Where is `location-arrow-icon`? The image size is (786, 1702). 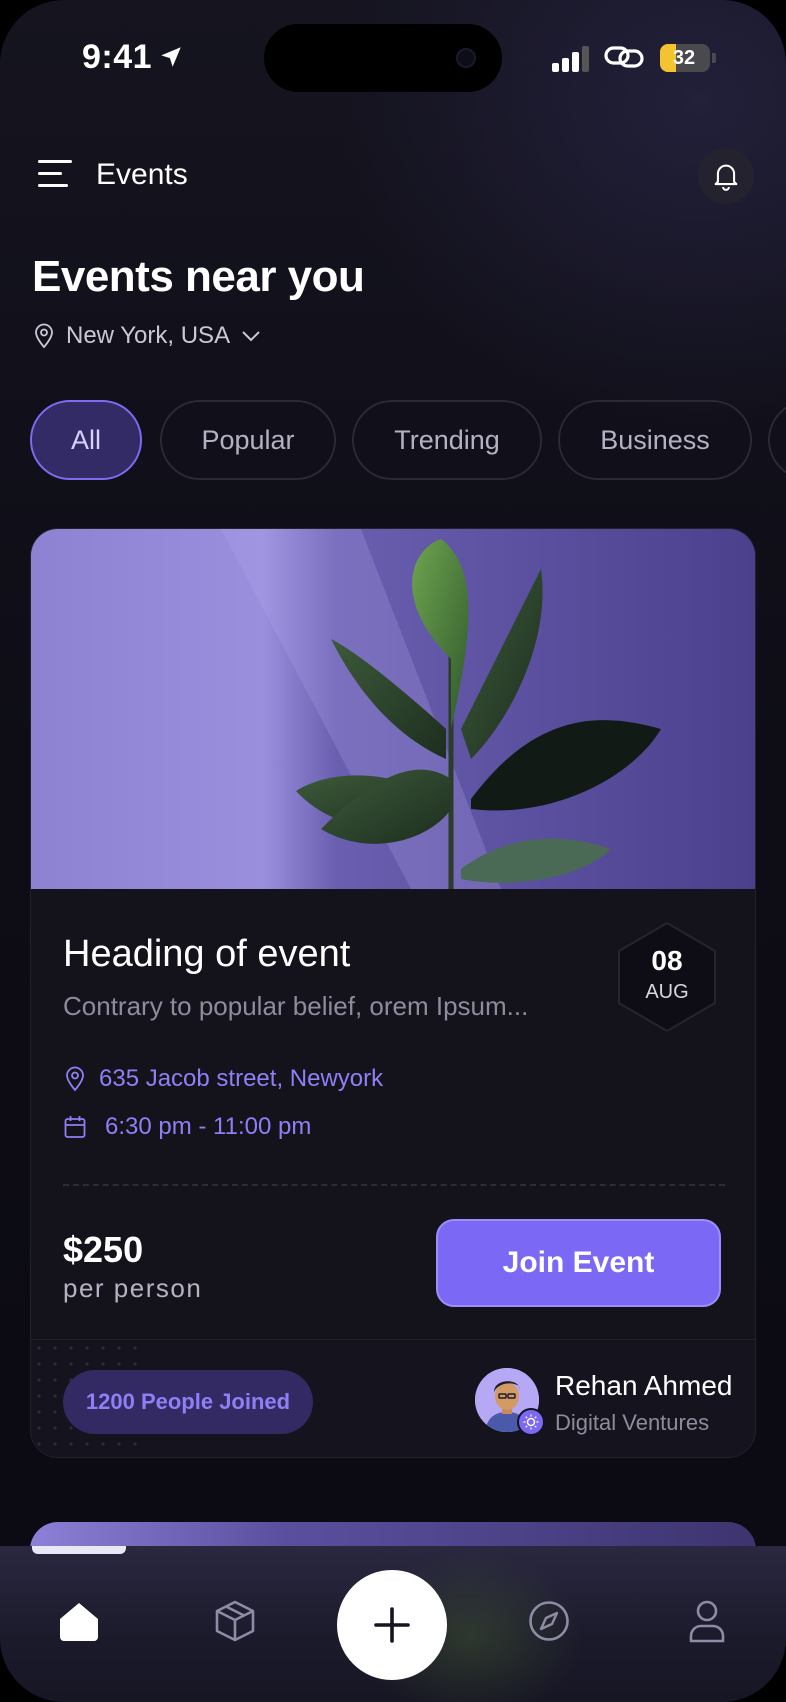 location-arrow-icon is located at coordinates (171, 57).